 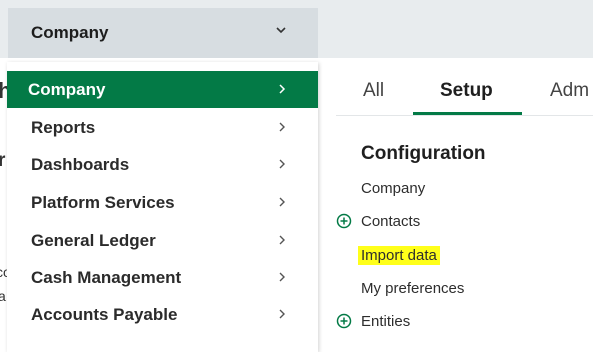 I want to click on link-import-data: Import data, so click(x=399, y=255).